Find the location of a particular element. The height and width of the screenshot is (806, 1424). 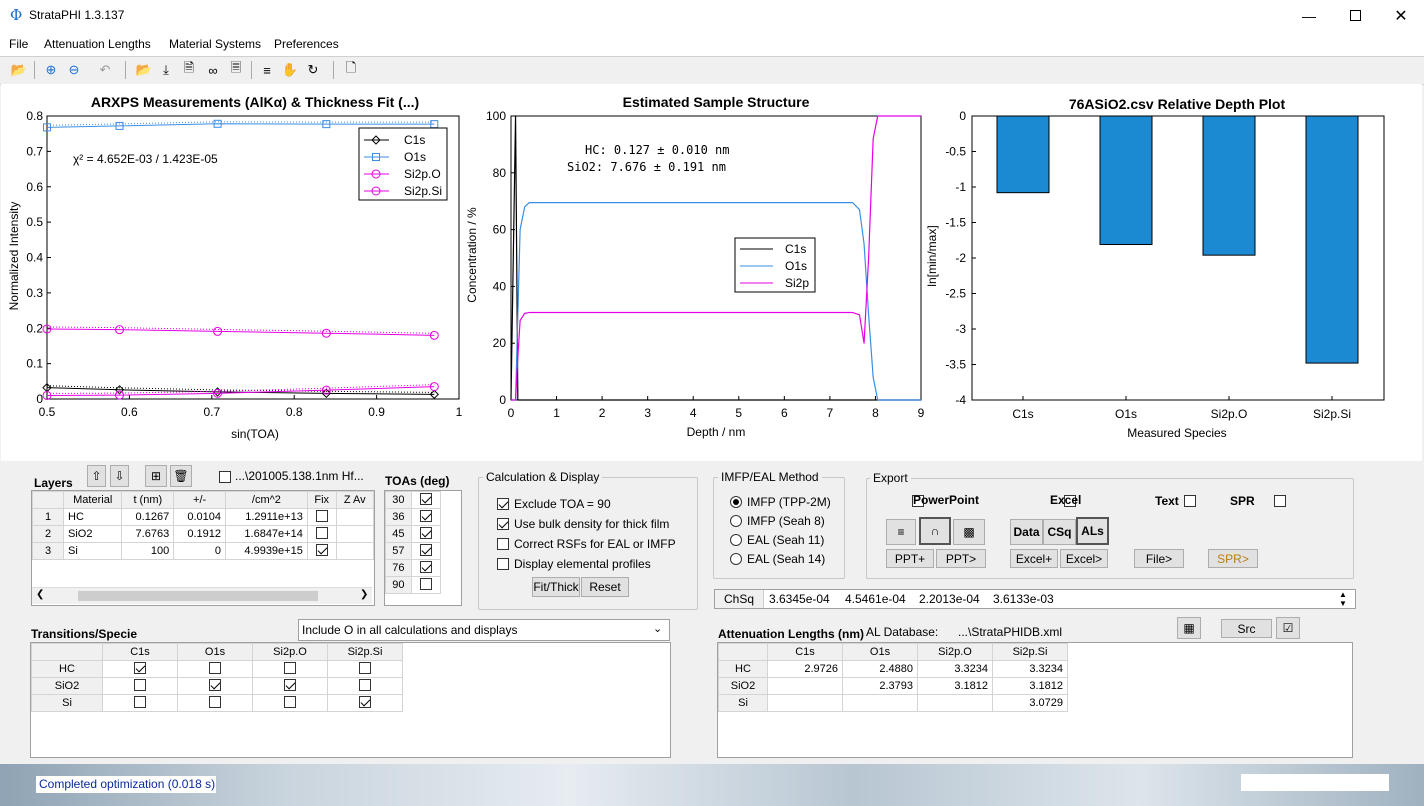

als-button: ALs is located at coordinates (1092, 531).